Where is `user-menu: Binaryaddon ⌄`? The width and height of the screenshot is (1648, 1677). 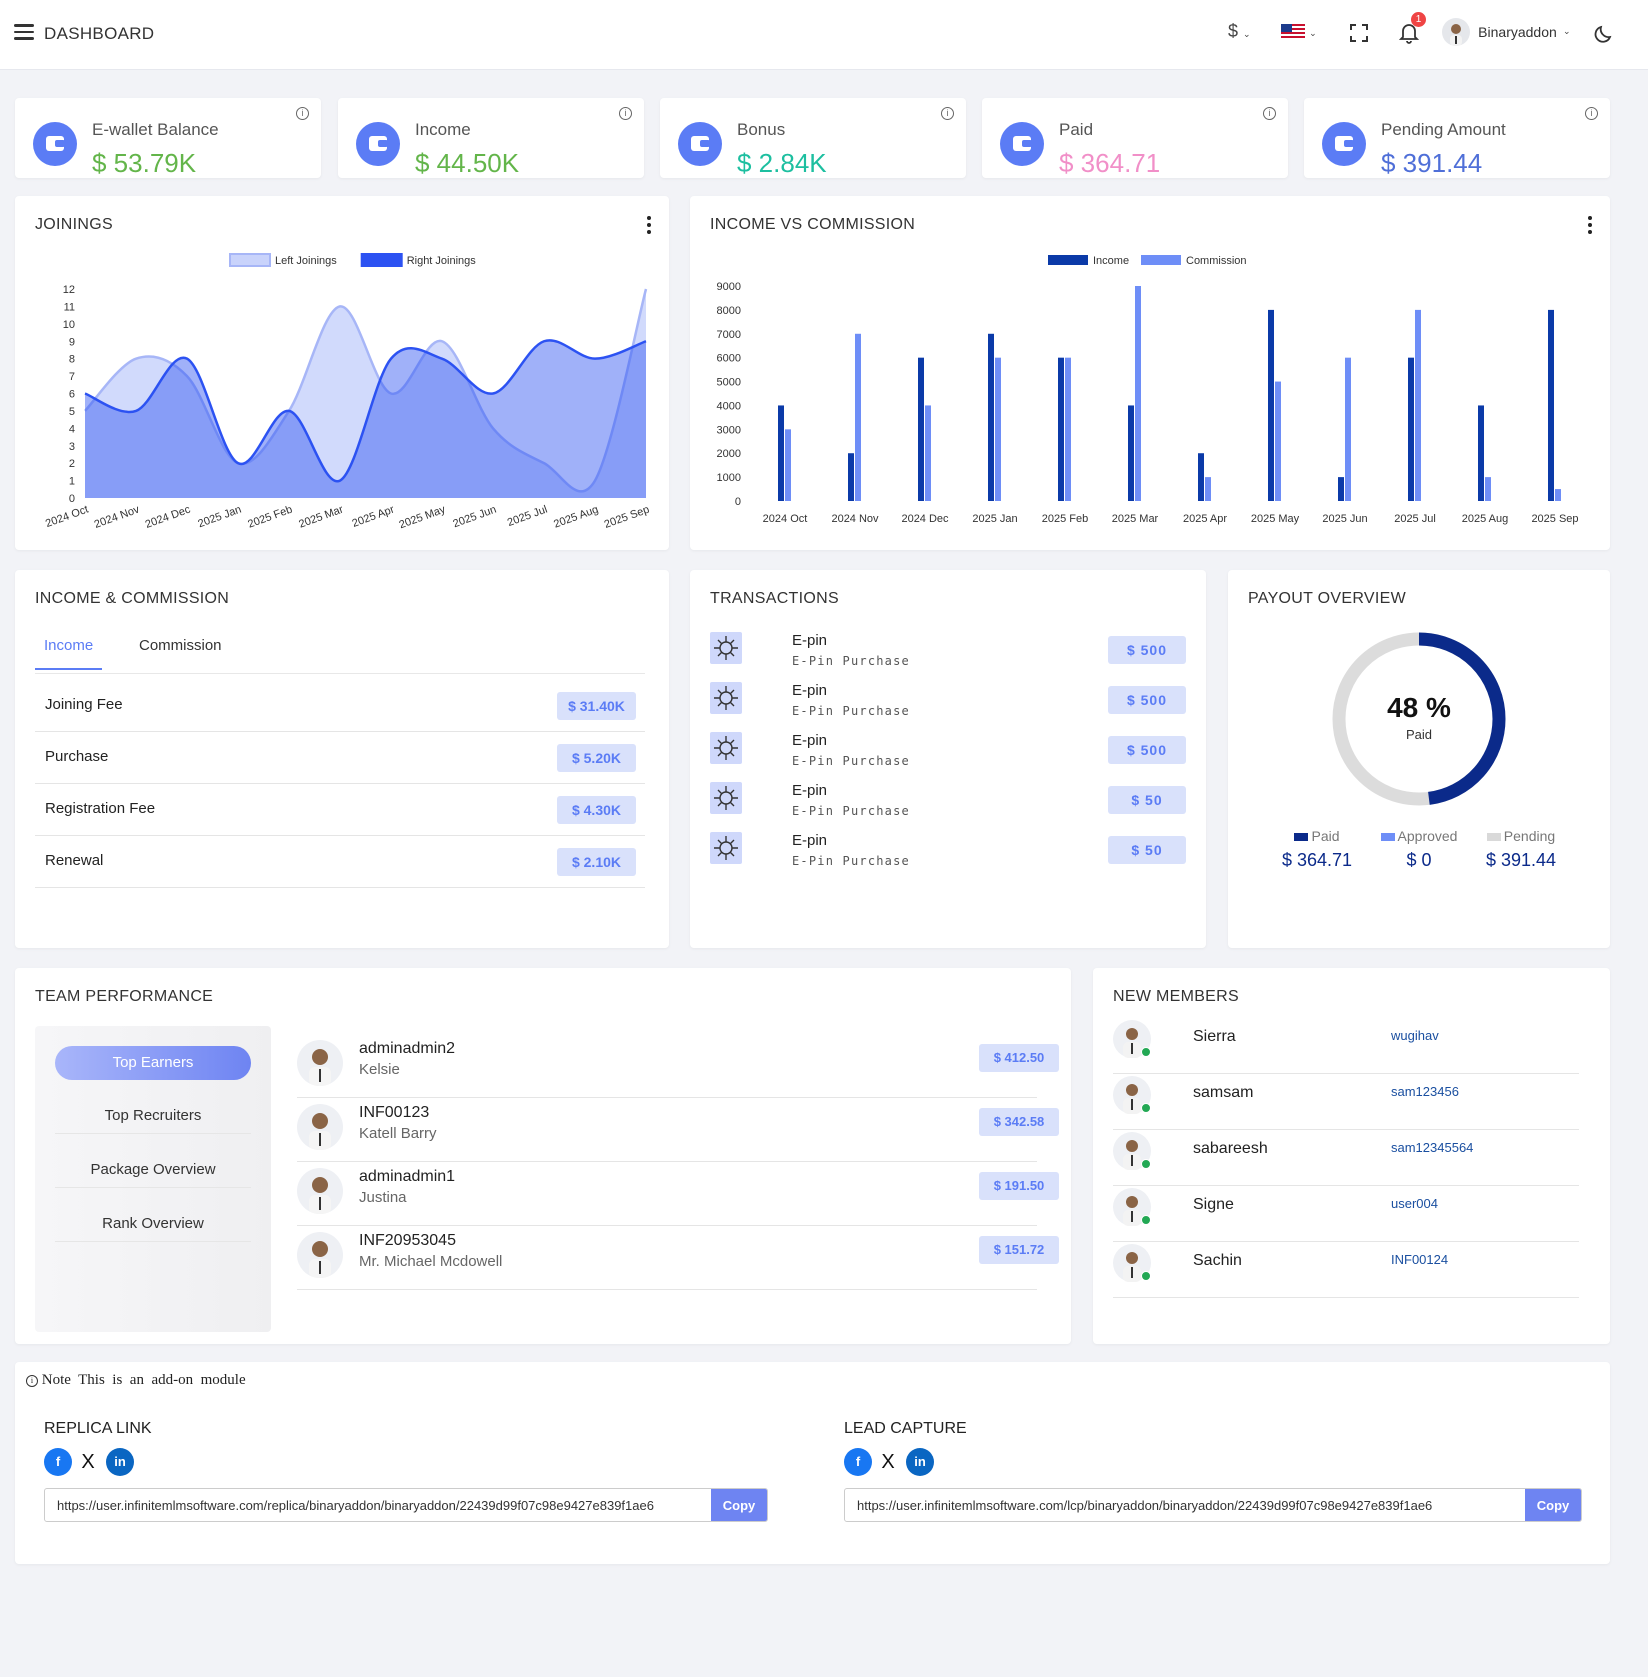 user-menu: Binaryaddon ⌄ is located at coordinates (1503, 34).